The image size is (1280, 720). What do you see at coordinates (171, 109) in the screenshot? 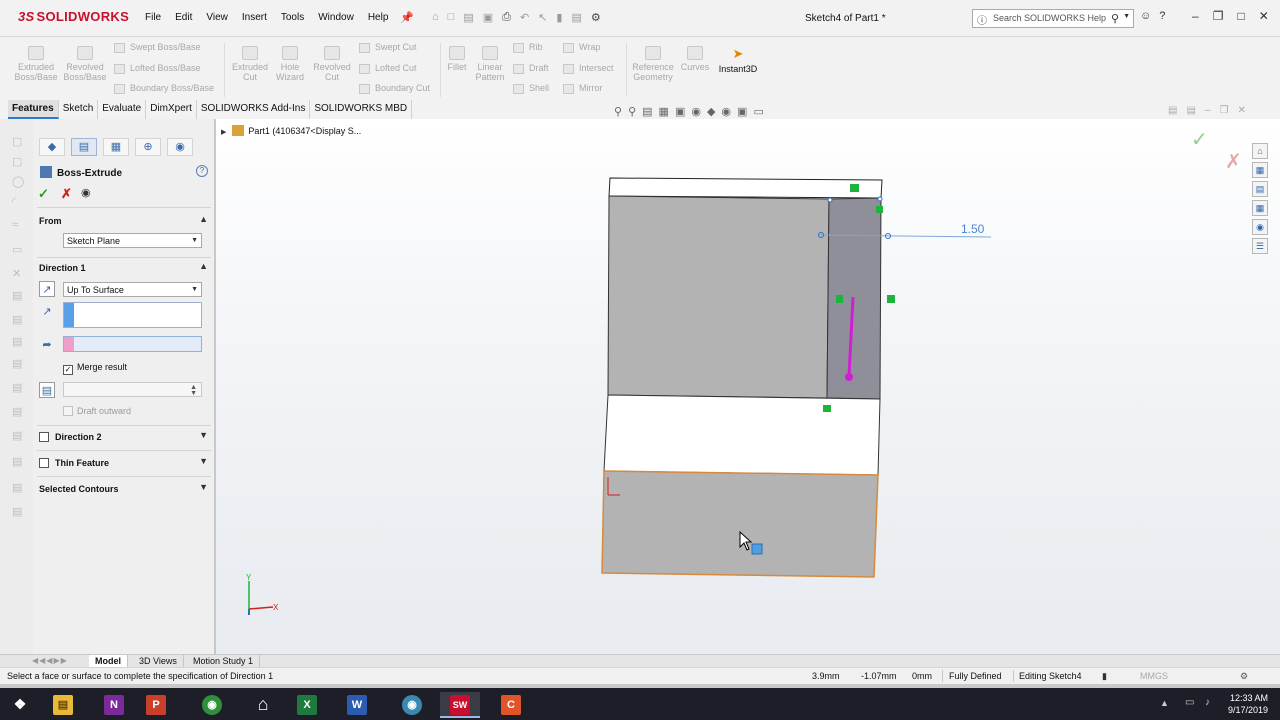
I see `tab-dimxpert: DimXpert` at bounding box center [171, 109].